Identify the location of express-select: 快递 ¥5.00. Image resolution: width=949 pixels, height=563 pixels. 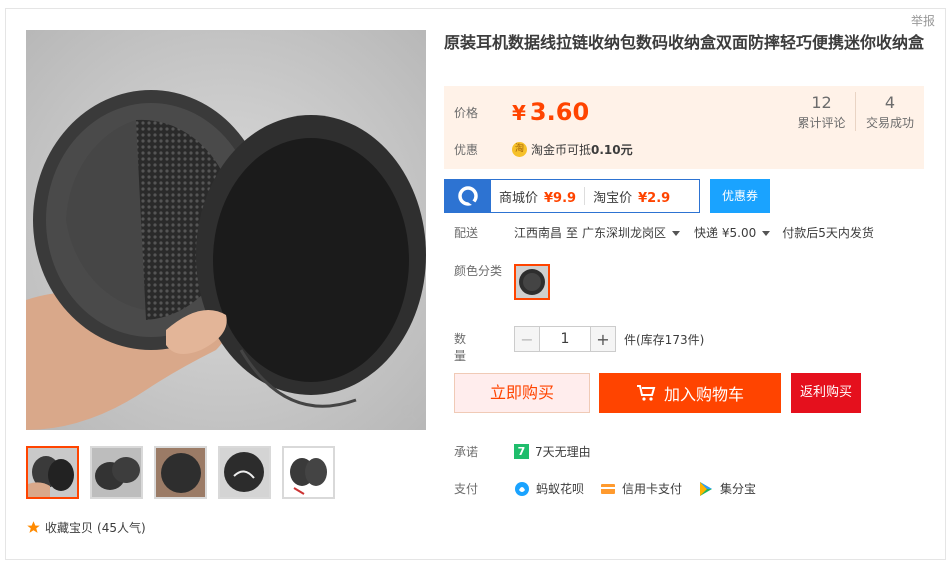
(732, 232).